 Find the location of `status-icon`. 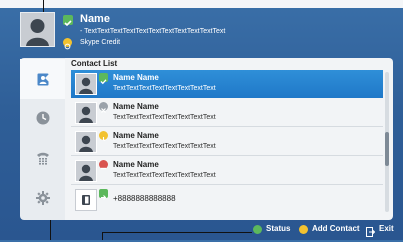

status-icon is located at coordinates (257, 229).